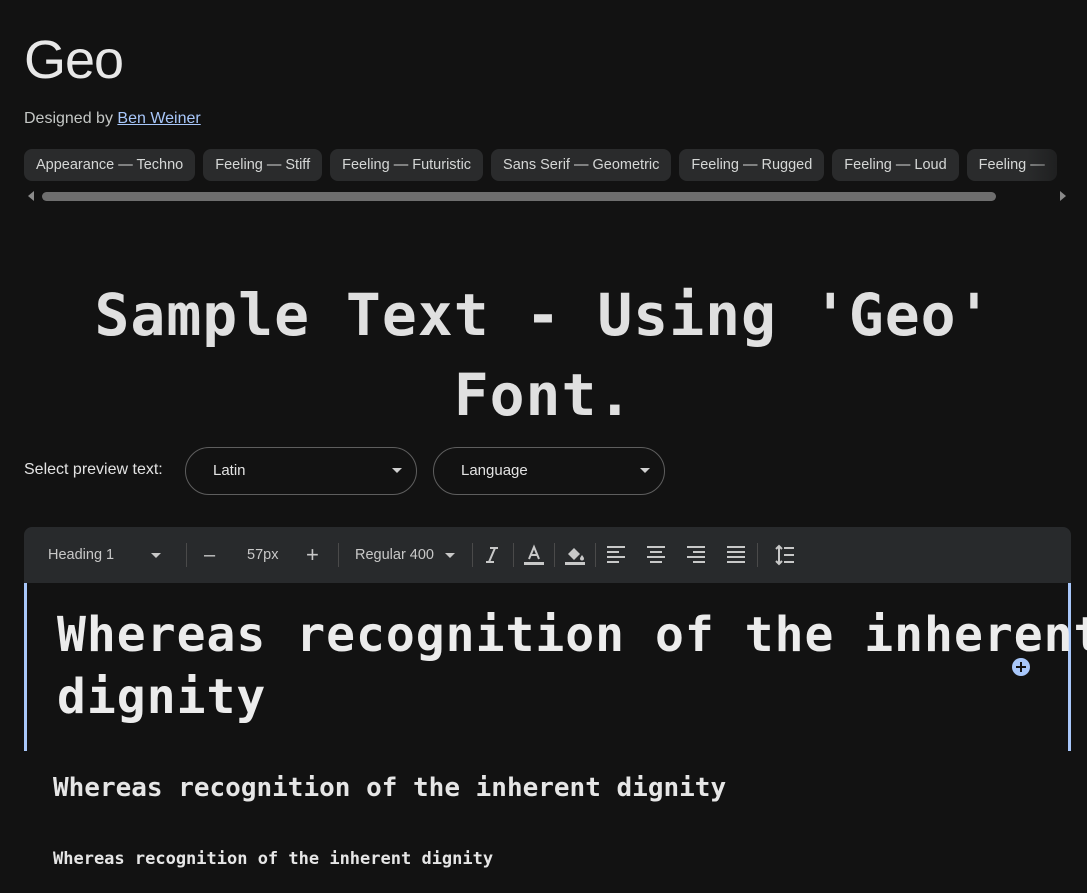 The image size is (1087, 893). Describe the element at coordinates (1063, 196) in the screenshot. I see `scroll-right-arrow-icon` at that location.